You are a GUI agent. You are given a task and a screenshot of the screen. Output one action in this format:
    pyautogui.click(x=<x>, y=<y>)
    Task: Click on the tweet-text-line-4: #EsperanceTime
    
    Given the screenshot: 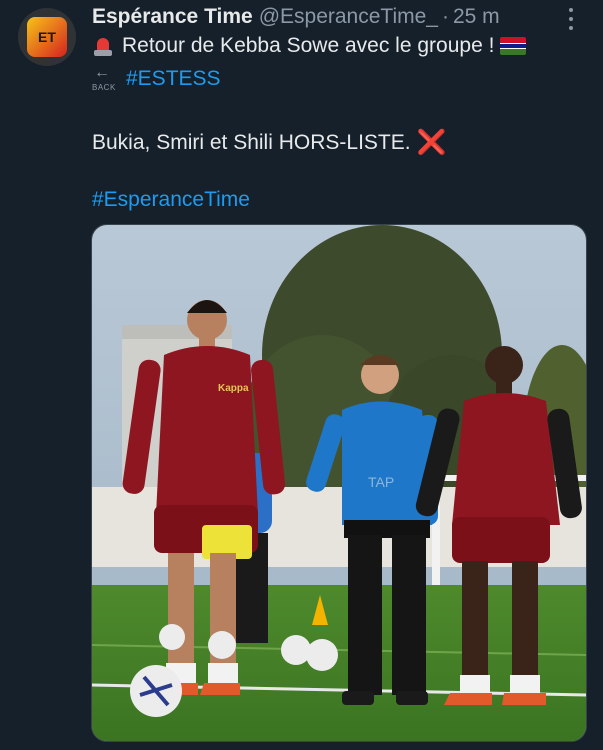 What is the action you would take?
    pyautogui.click(x=171, y=200)
    